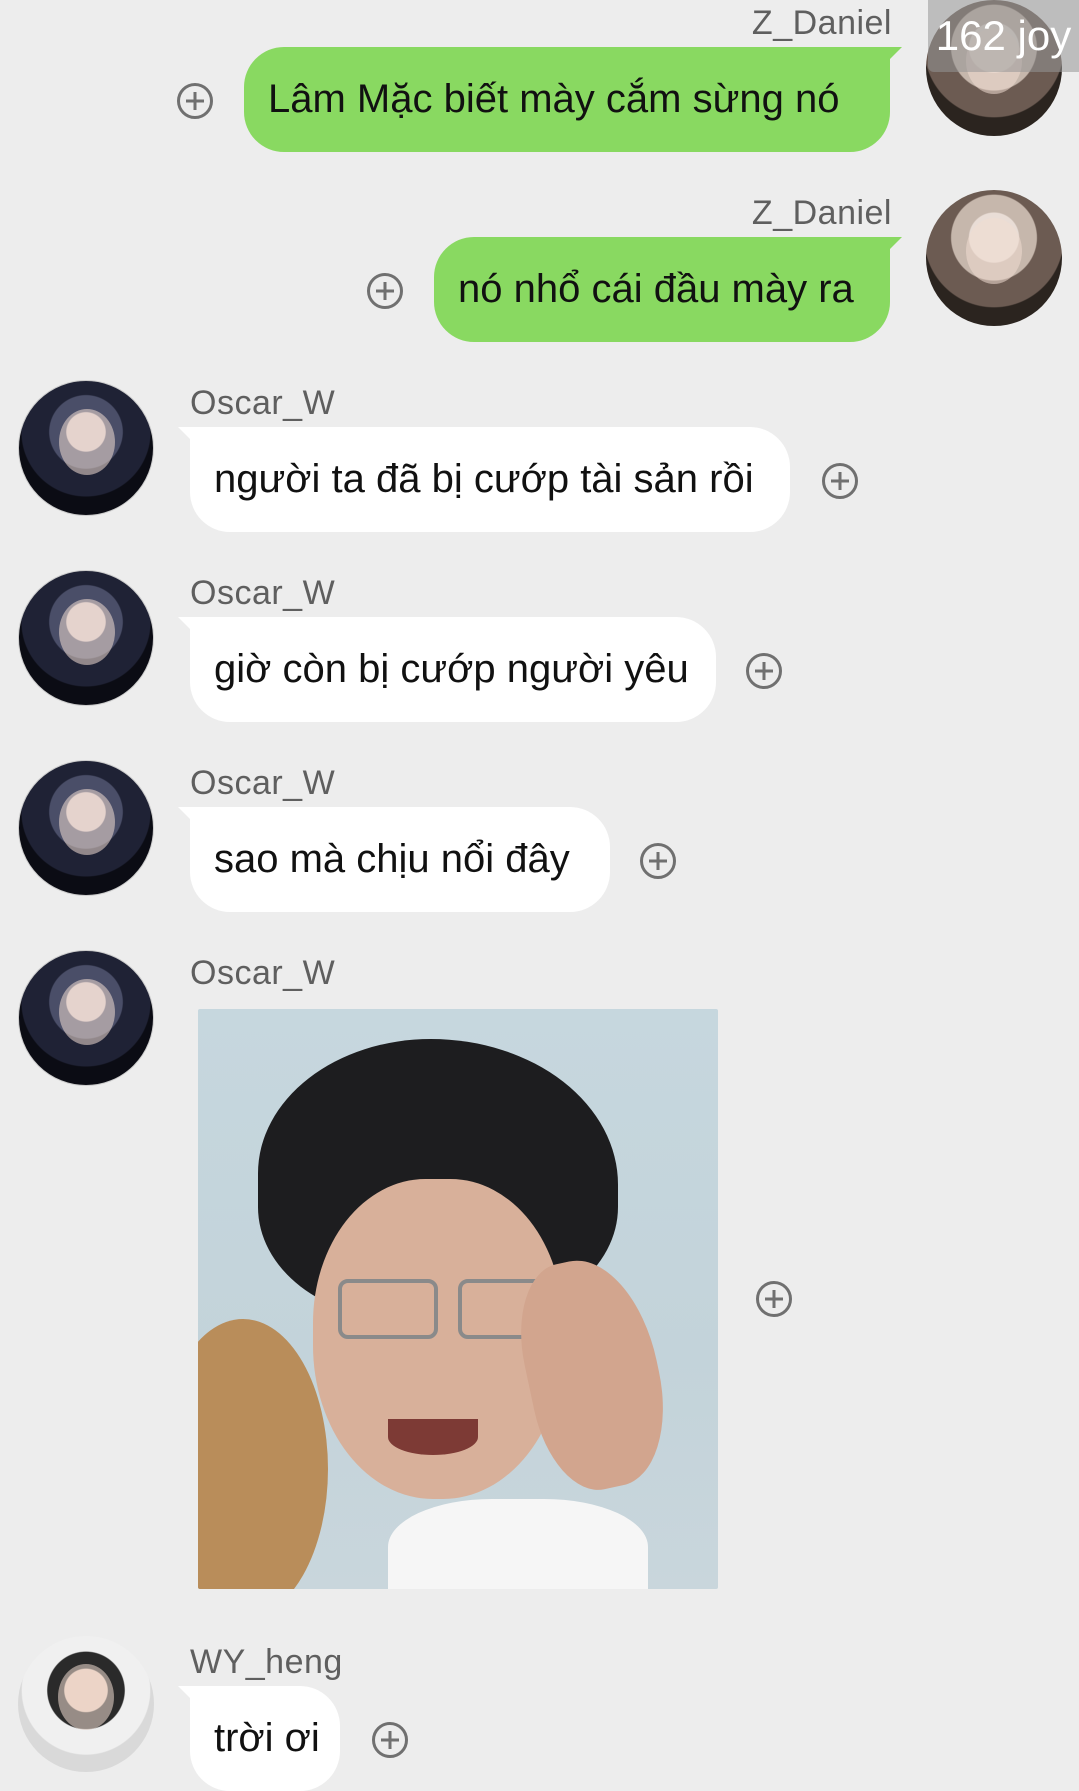 The width and height of the screenshot is (1079, 1791). I want to click on watermark: 162 joy, so click(1003, 36).